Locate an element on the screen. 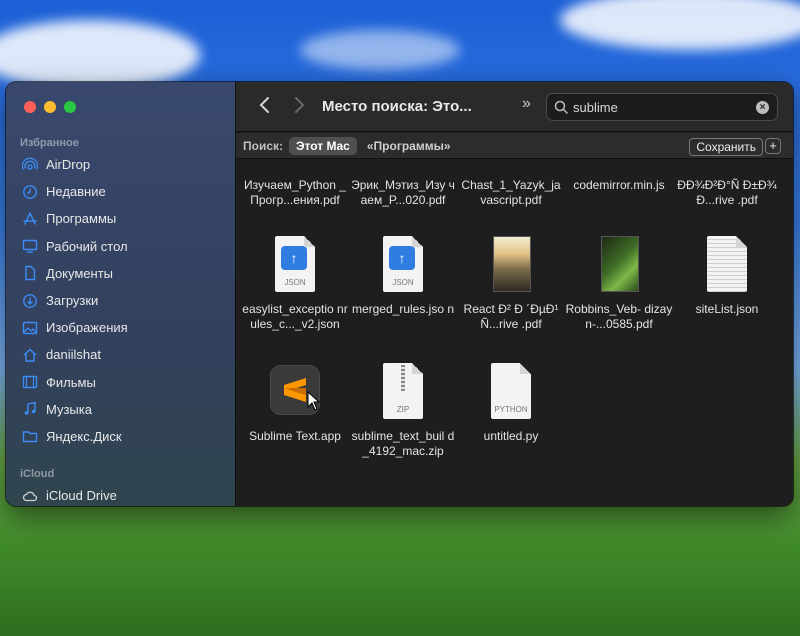 This screenshot has width=800, height=636. sidebar-item-label: Недавние is located at coordinates (76, 192).